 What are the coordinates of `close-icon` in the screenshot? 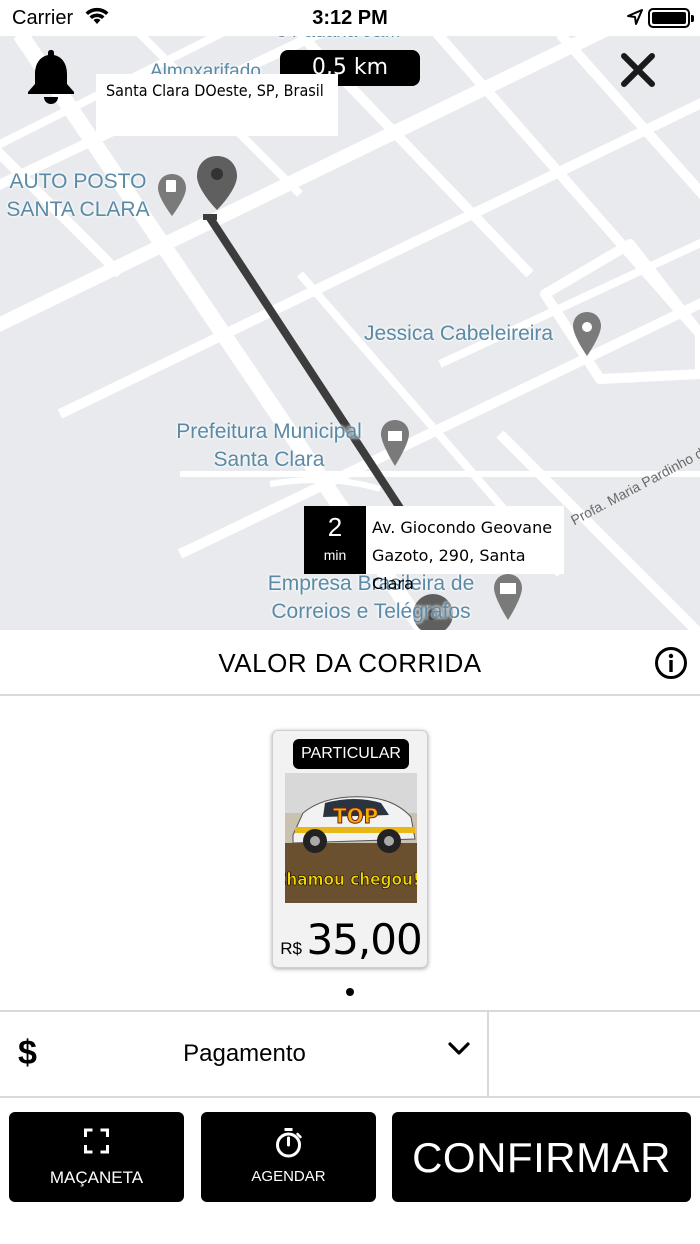 It's located at (638, 70).